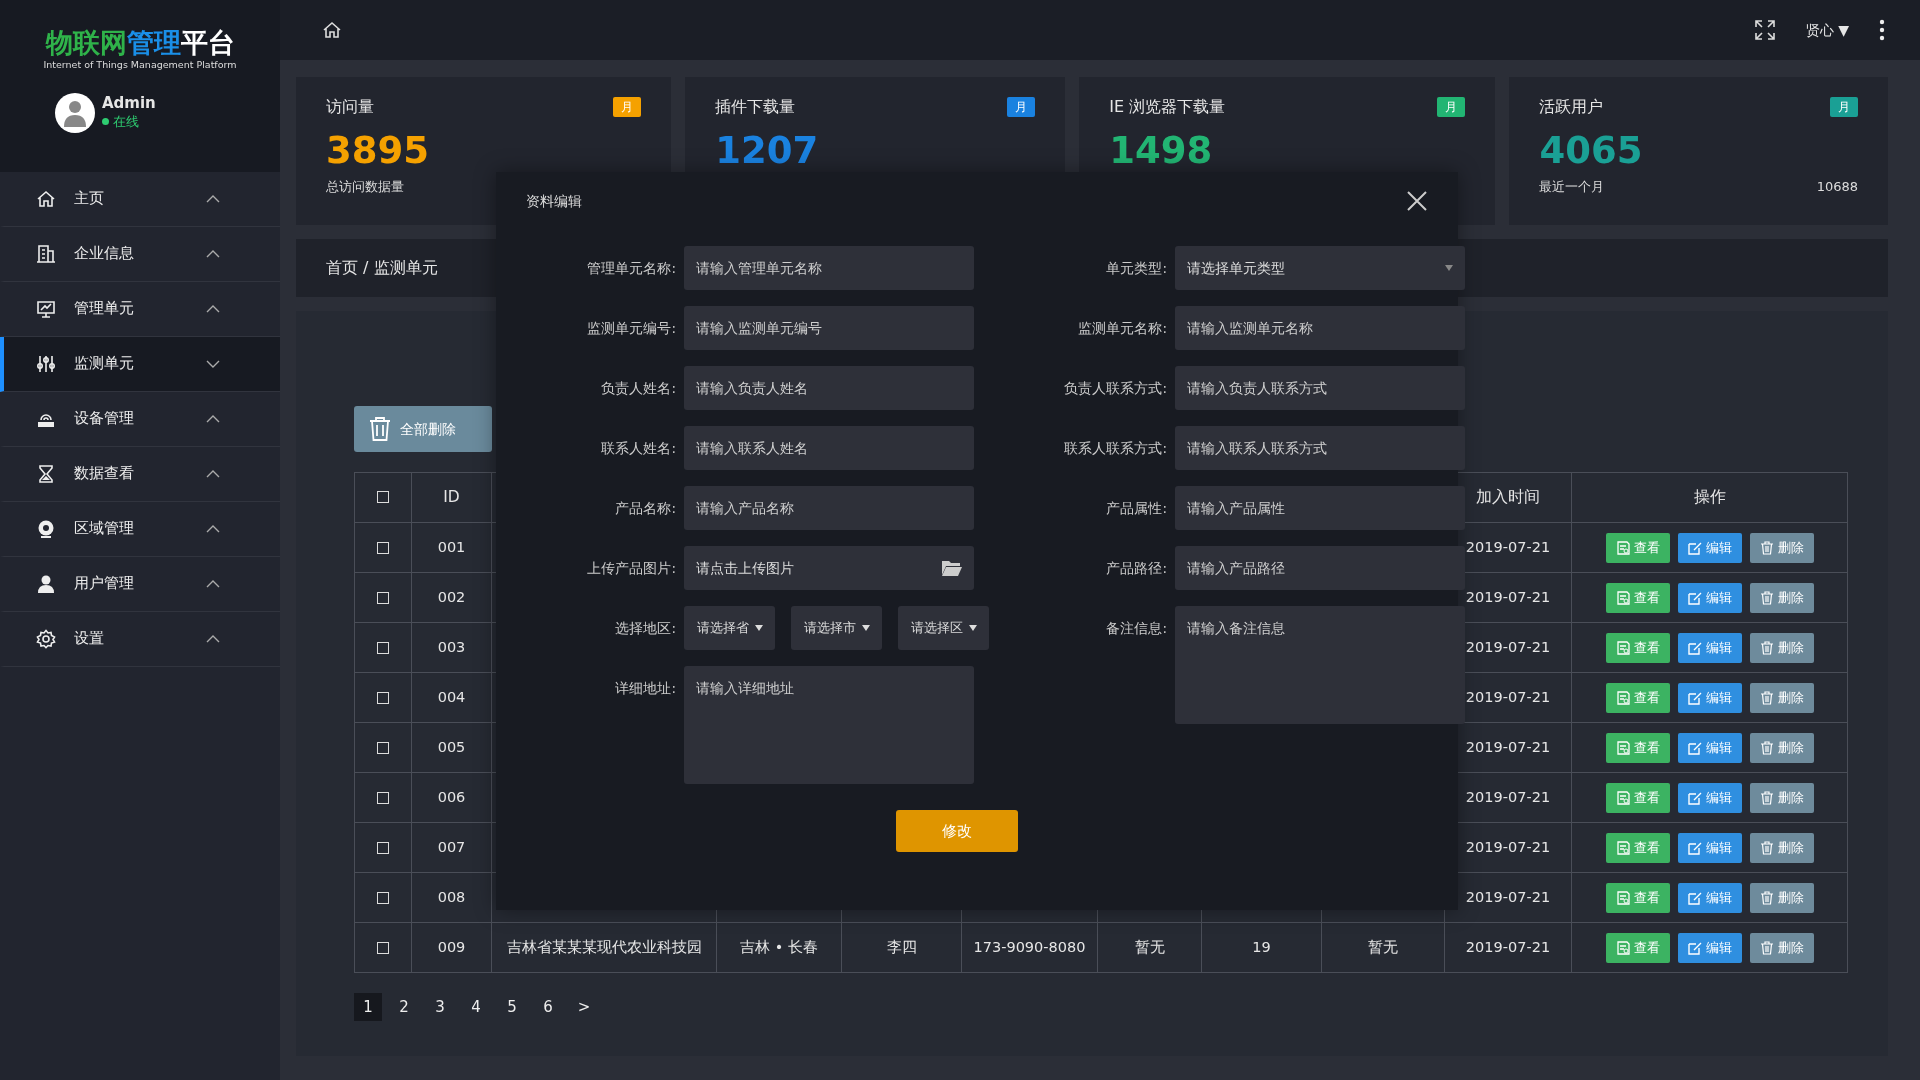 The image size is (1920, 1080). I want to click on input-field: 请输入监测单元名称, so click(1320, 328).